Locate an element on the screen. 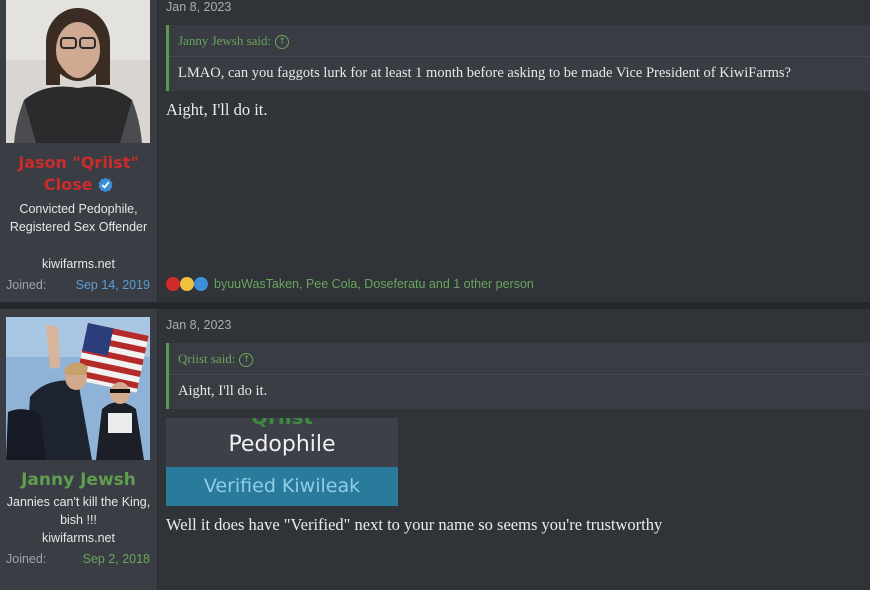 The height and width of the screenshot is (590, 870). joined-date: Sep 2, 2018 is located at coordinates (116, 559).